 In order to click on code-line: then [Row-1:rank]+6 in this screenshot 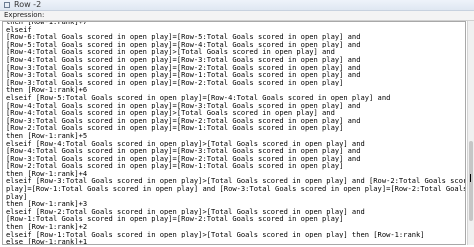, I will do `click(47, 90)`.